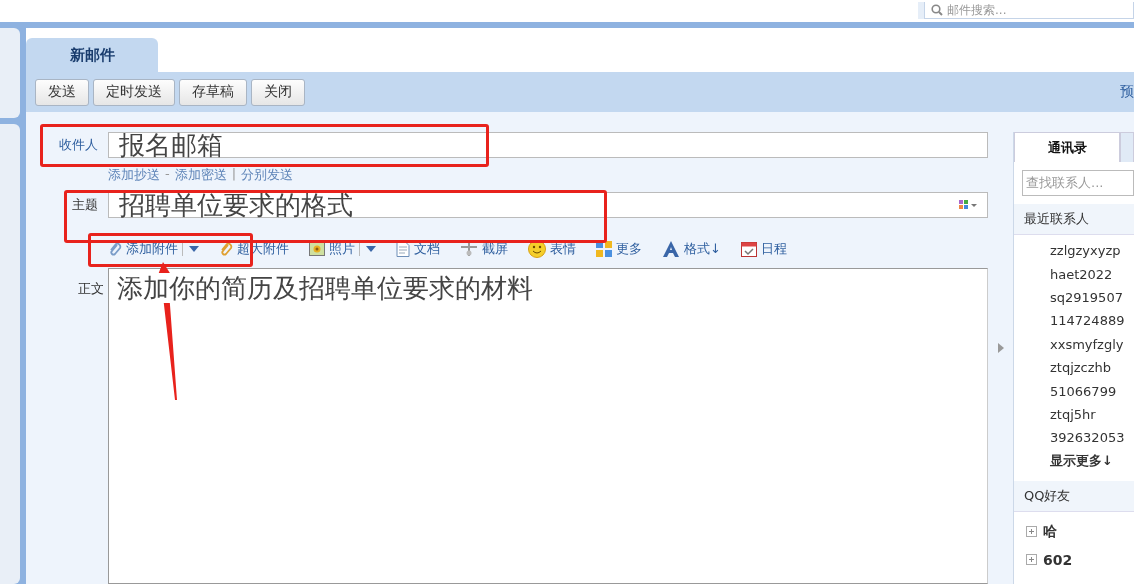 The width and height of the screenshot is (1134, 584). Describe the element at coordinates (552, 249) in the screenshot. I see `toolbar-tool: 表情` at that location.